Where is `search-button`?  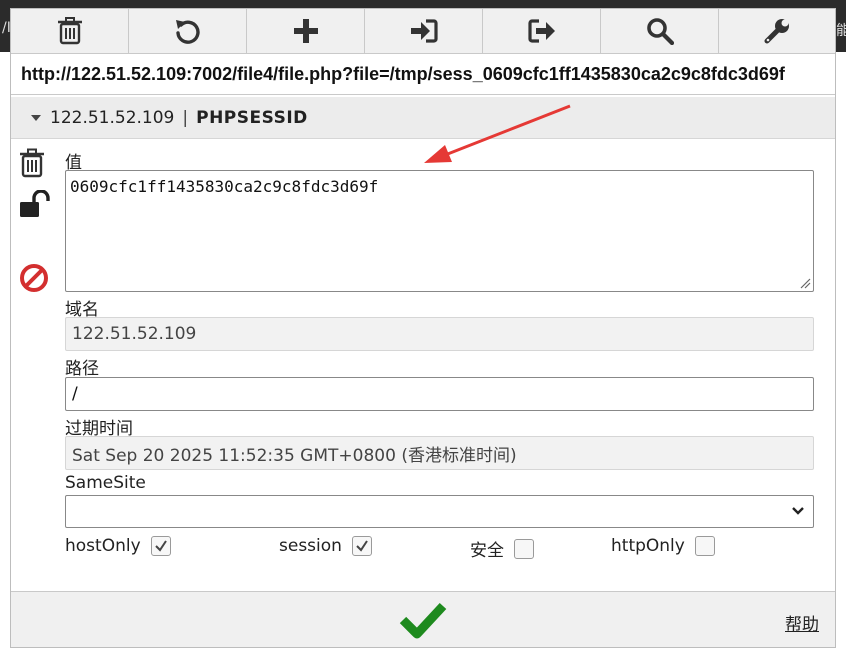 search-button is located at coordinates (660, 31).